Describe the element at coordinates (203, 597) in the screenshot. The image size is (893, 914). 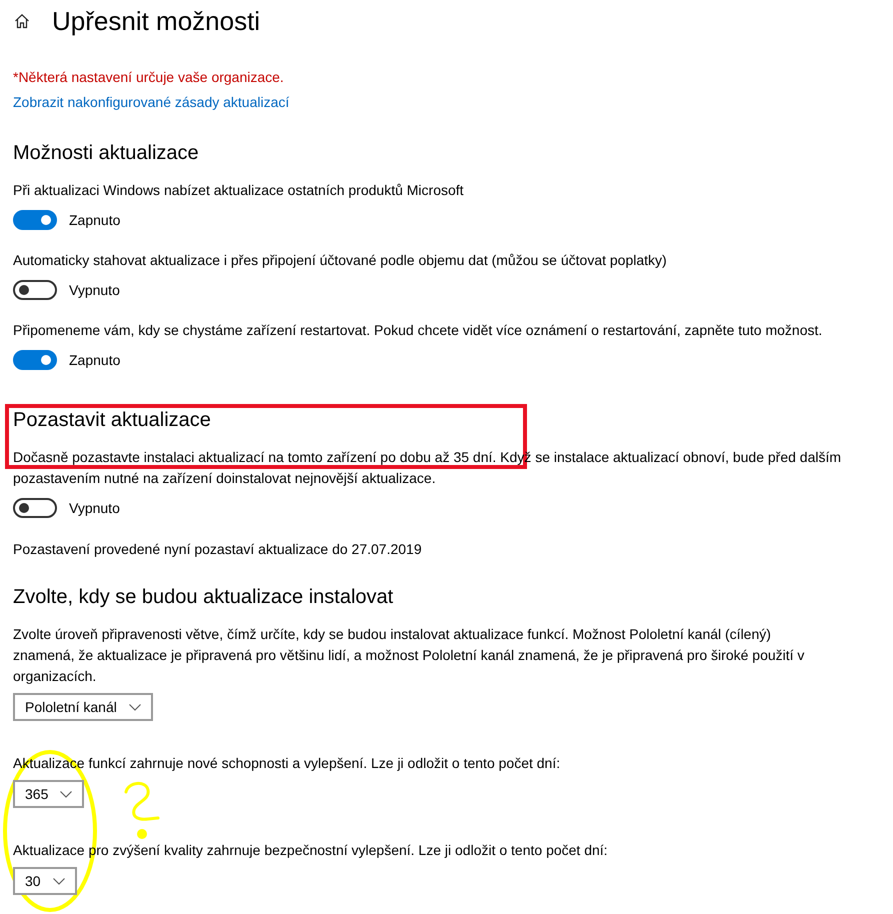
I see `section-heading: Zvolte, kdy se budou aktualizace instalovat` at that location.